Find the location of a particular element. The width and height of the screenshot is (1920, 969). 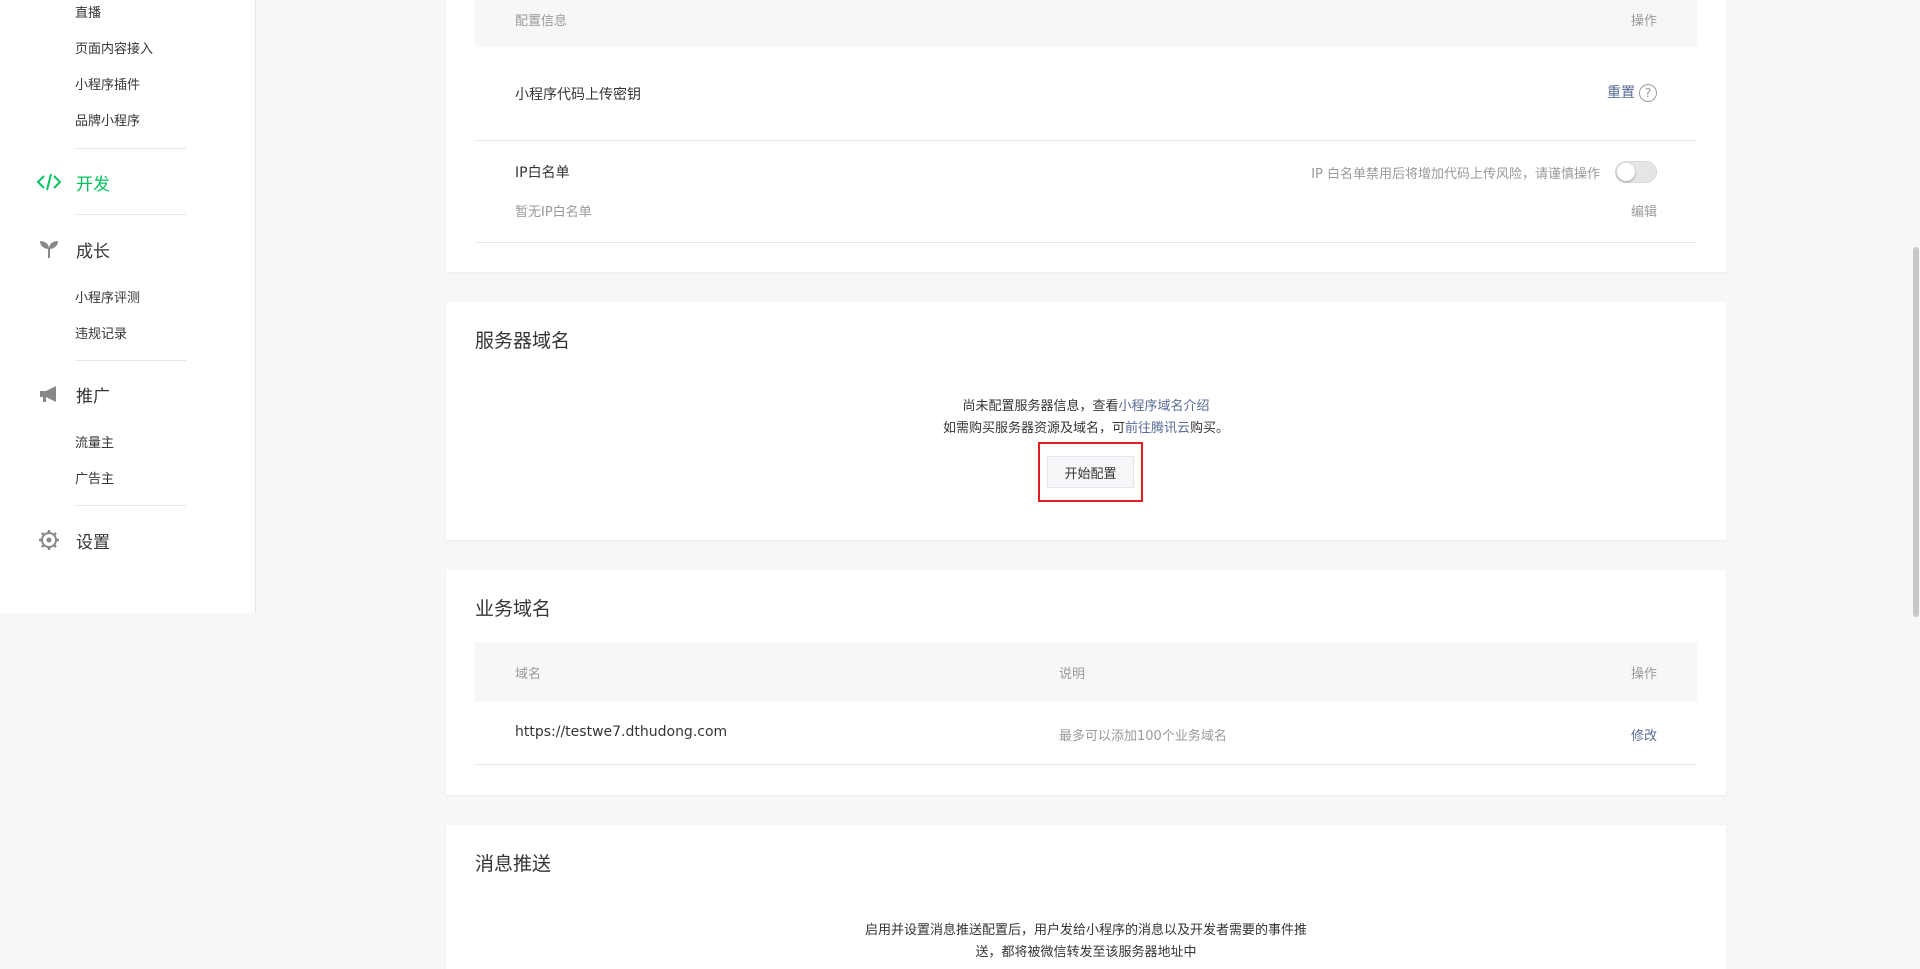

server-domain-title: 服务器域名 is located at coordinates (523, 341).